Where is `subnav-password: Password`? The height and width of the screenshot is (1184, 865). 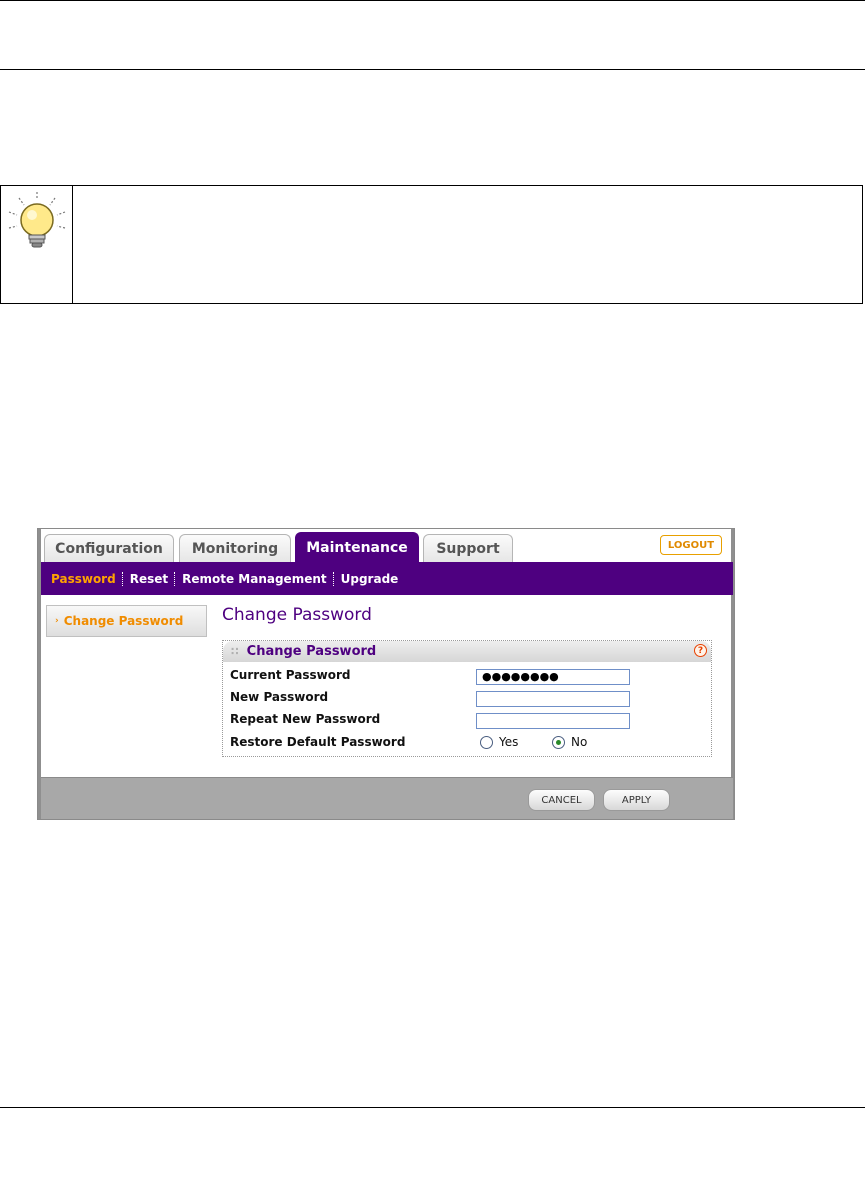
subnav-password: Password is located at coordinates (83, 579).